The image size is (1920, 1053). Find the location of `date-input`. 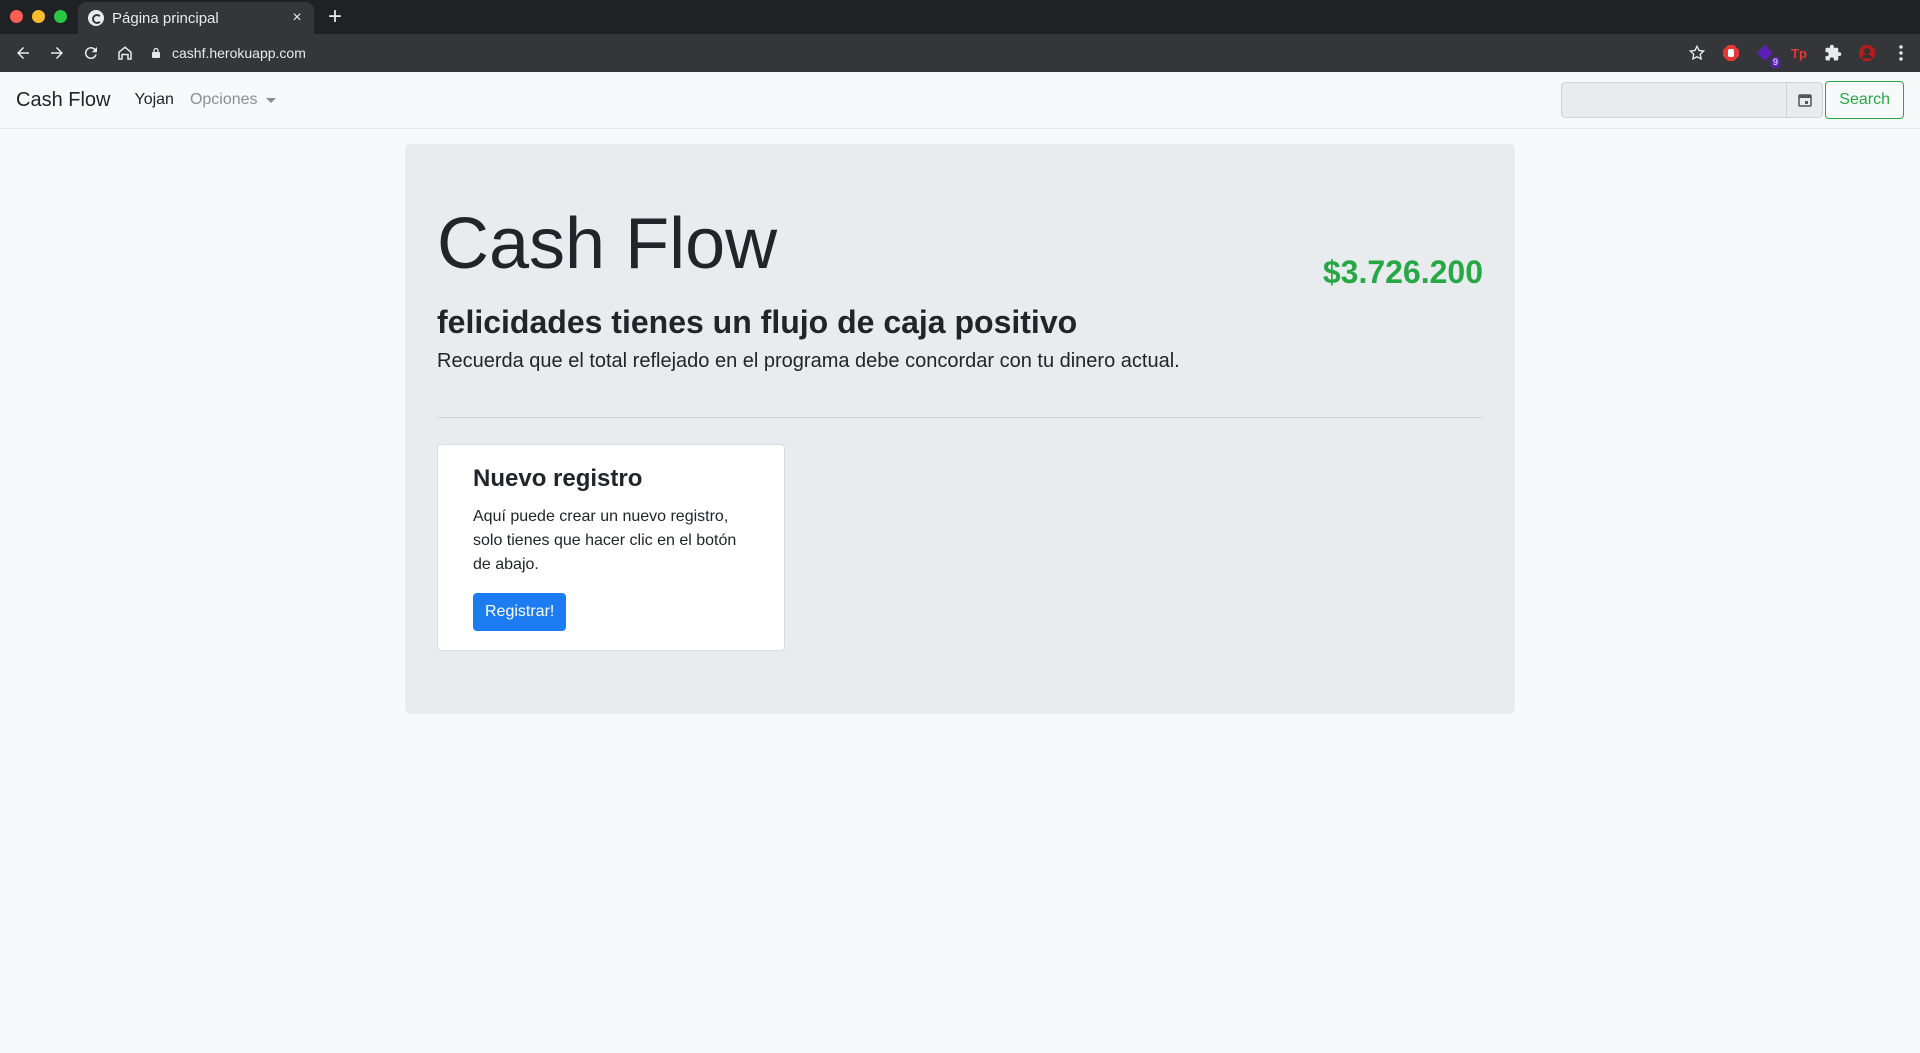

date-input is located at coordinates (1674, 100).